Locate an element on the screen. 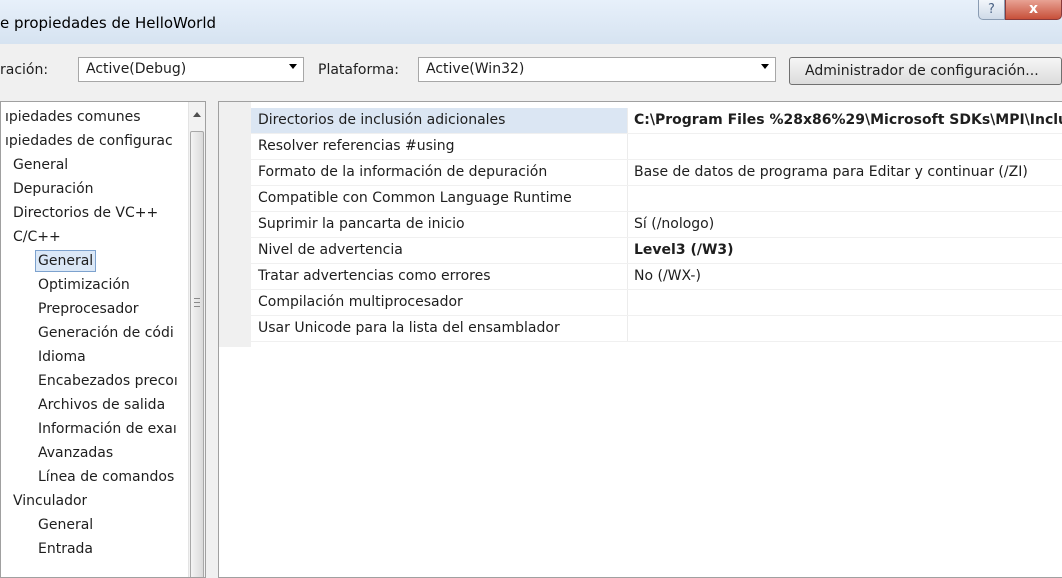  property-row: Nivel de advertencia Level3 (/W3) is located at coordinates (656, 251).